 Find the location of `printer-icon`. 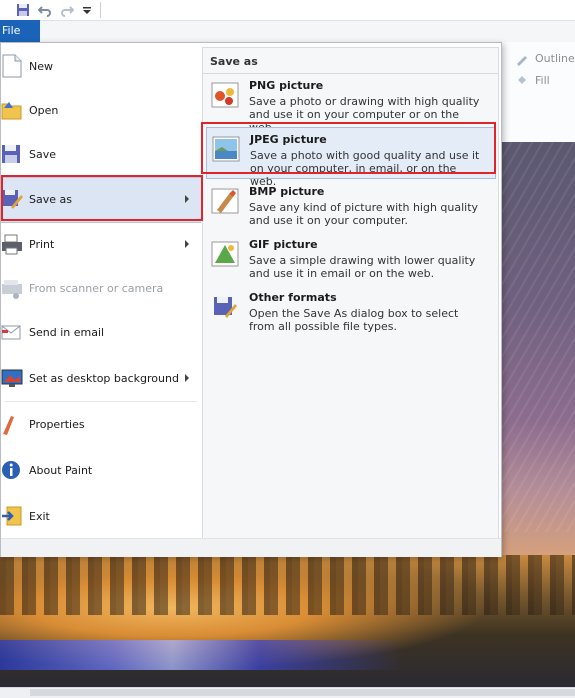

printer-icon is located at coordinates (12, 244).